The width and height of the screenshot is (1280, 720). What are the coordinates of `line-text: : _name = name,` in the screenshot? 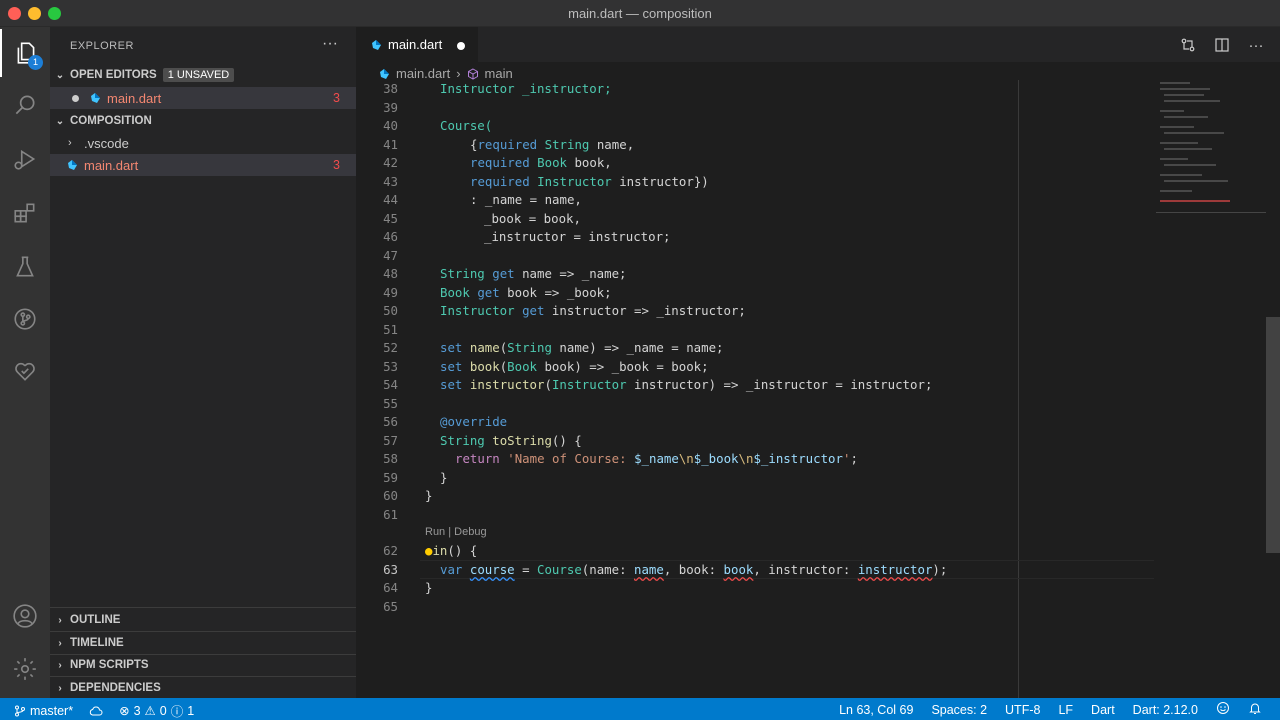 It's located at (526, 199).